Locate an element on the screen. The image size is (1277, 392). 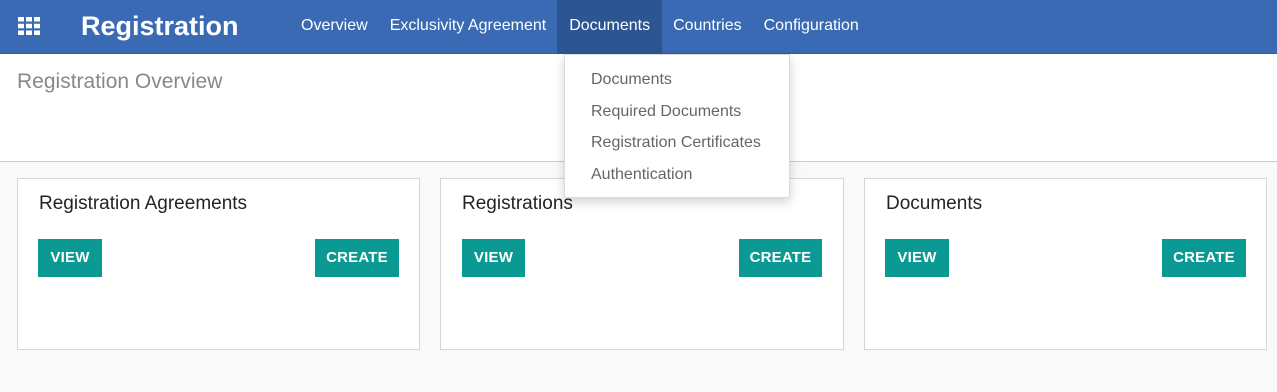
card-documents: Documents VIEW CREATE is located at coordinates (1065, 264).